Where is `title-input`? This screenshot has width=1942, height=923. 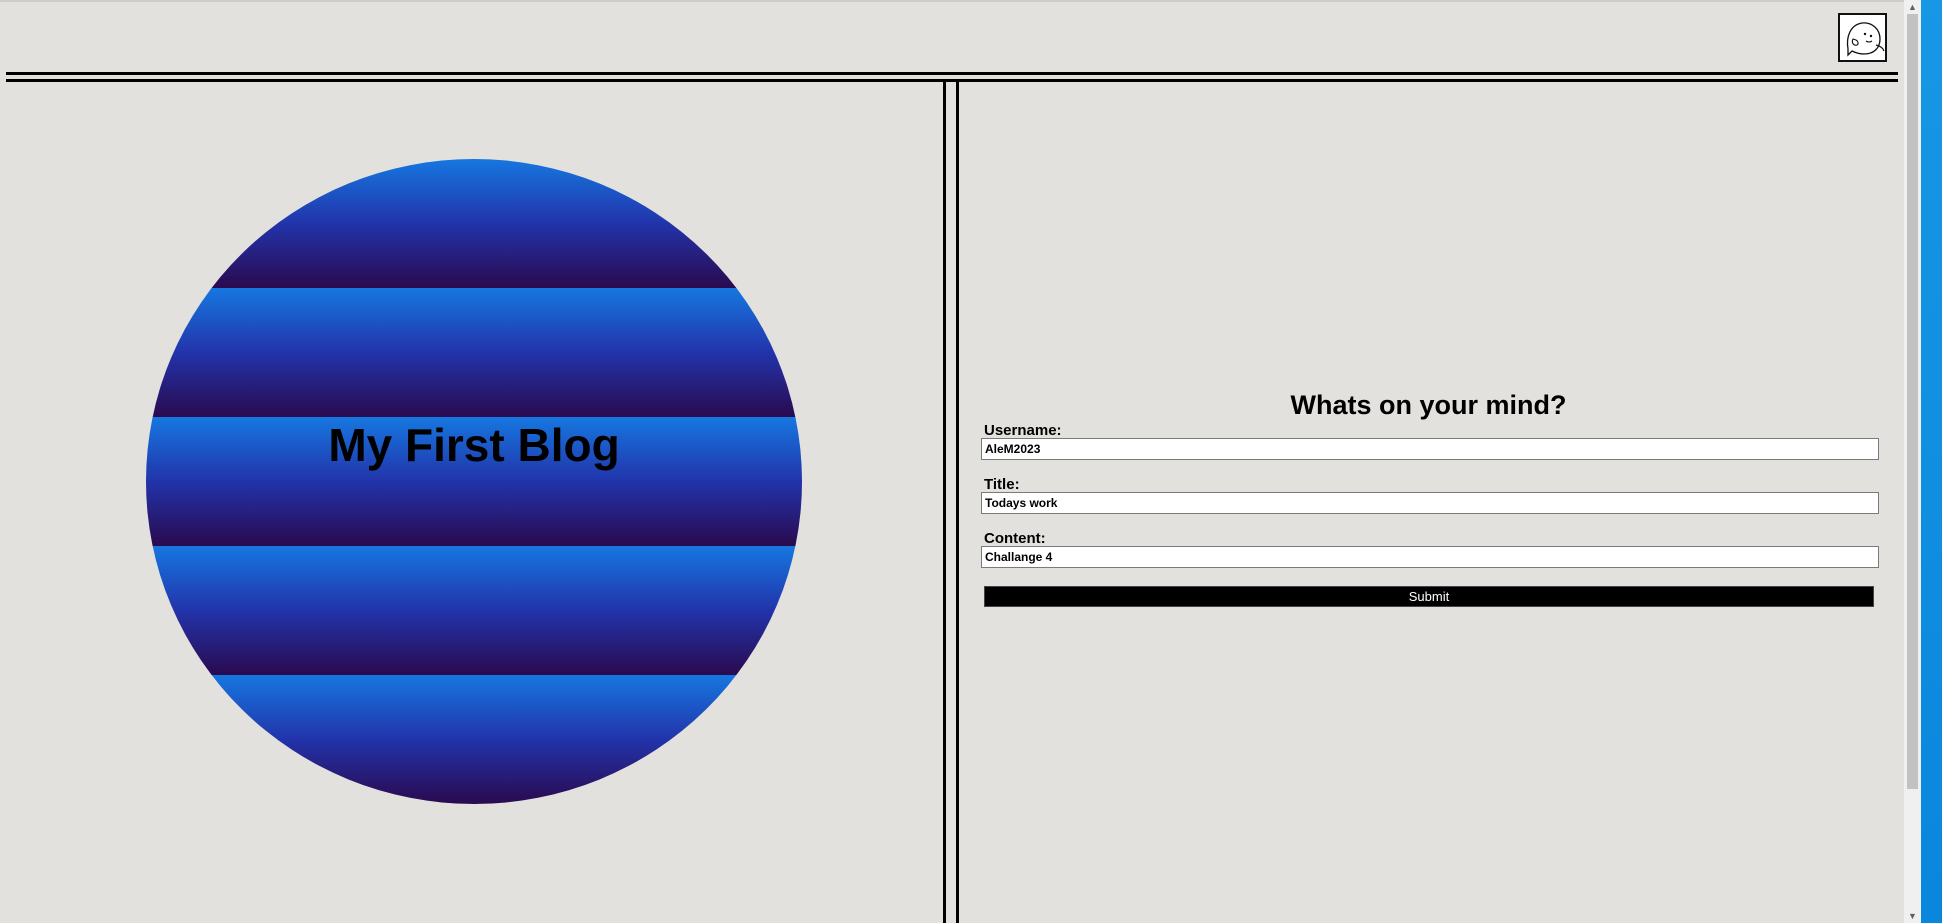
title-input is located at coordinates (1430, 503).